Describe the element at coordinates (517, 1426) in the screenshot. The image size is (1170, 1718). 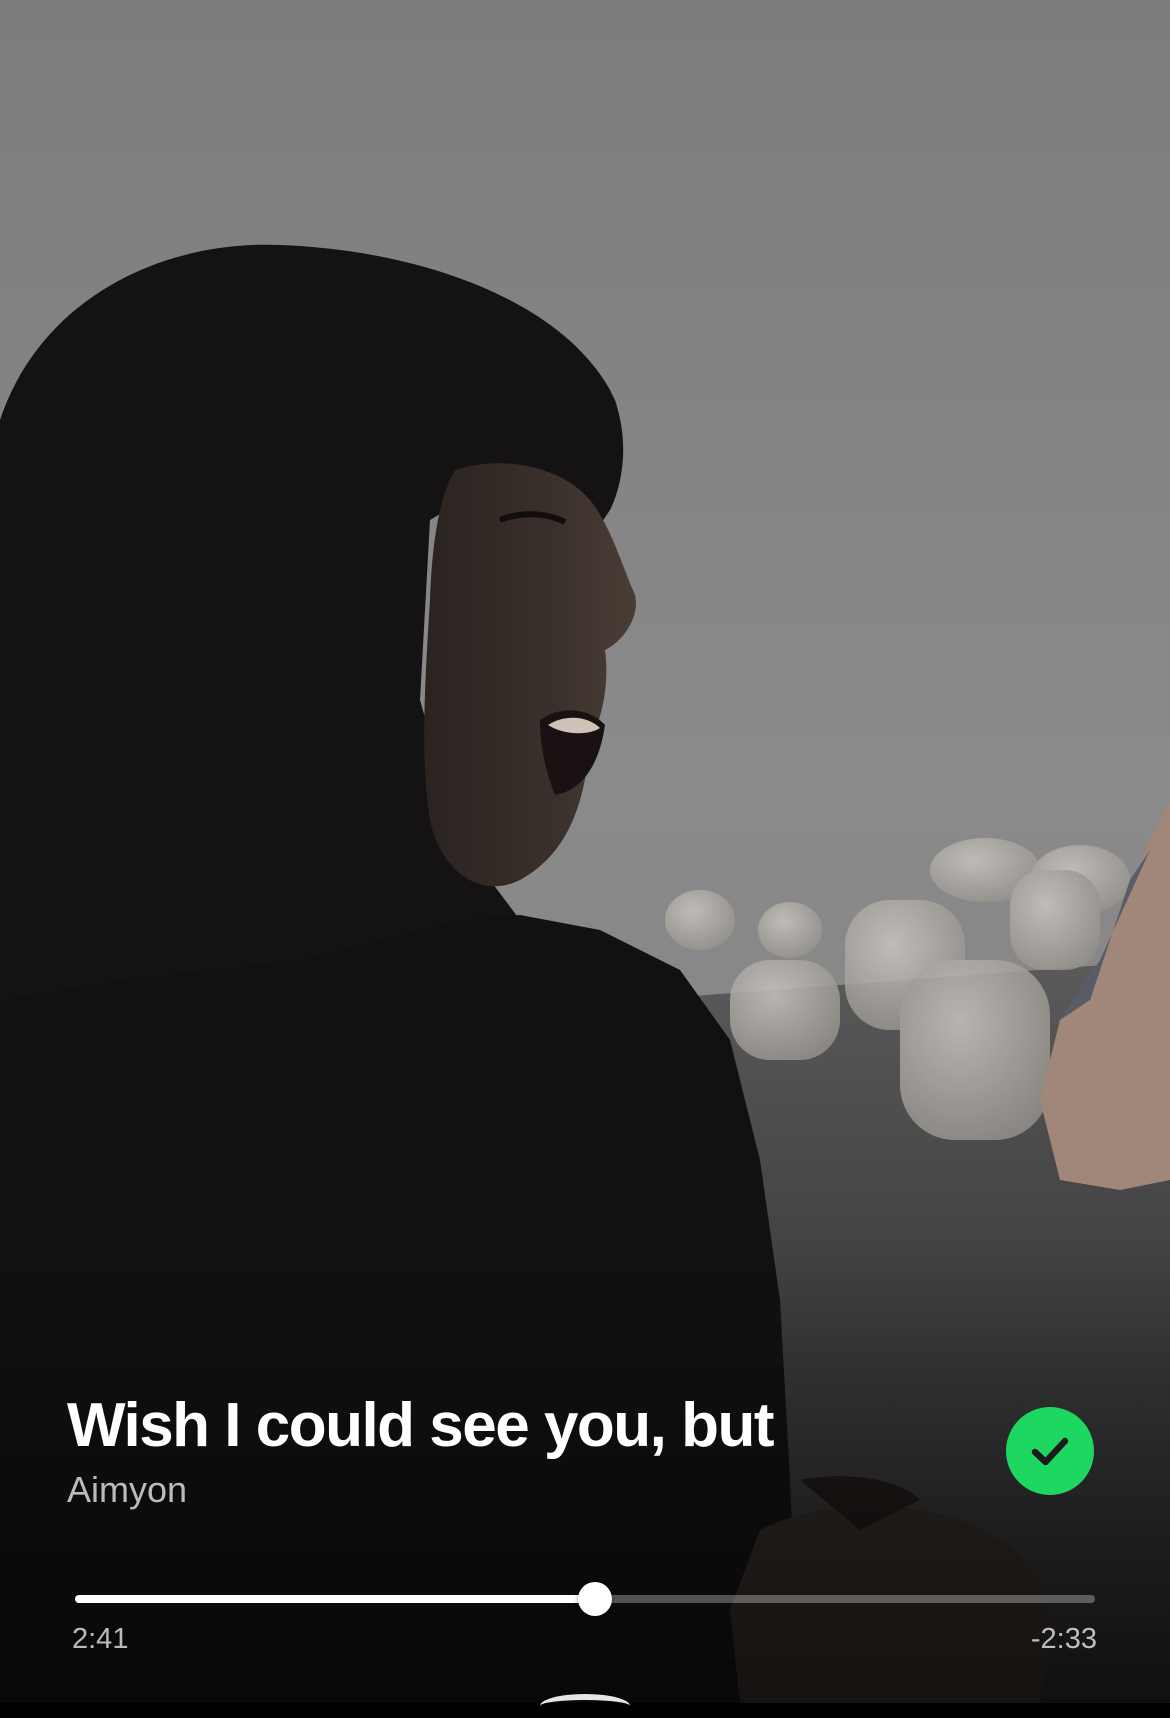
I see `track-title: Wish I could see you, but` at that location.